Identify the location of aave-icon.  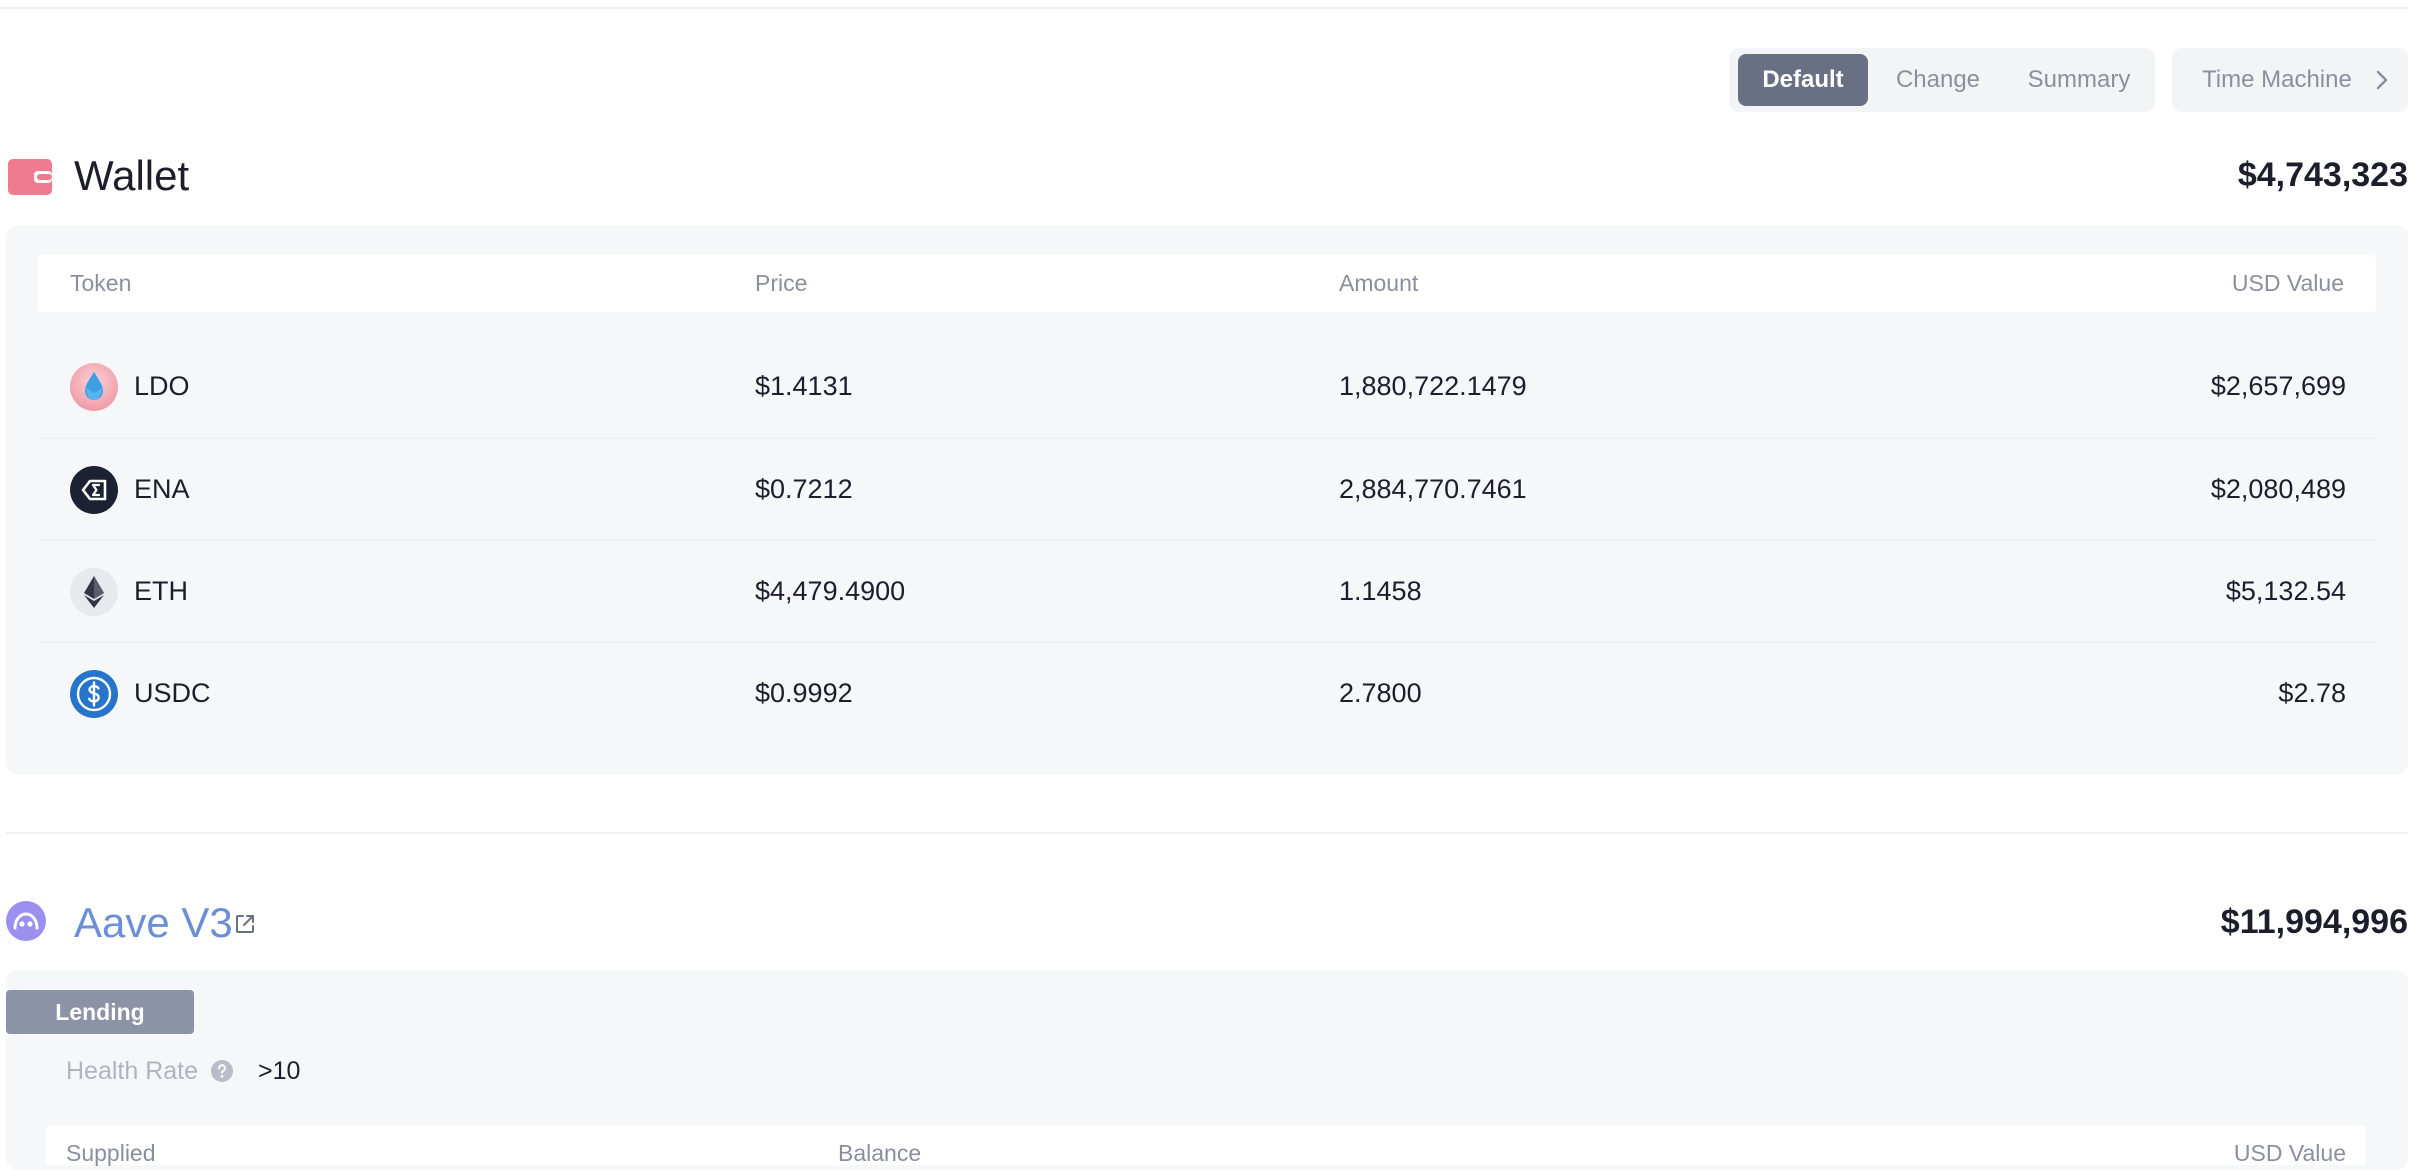
(26, 921).